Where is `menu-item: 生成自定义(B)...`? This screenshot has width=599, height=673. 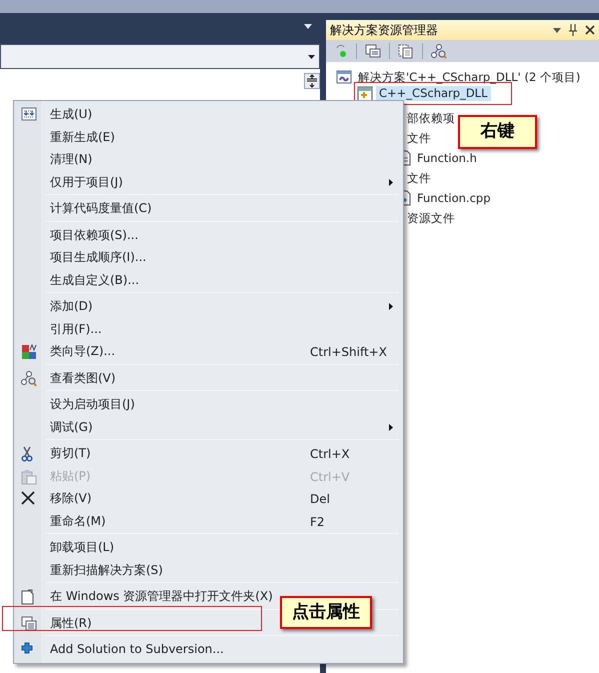
menu-item: 生成自定义(B)... is located at coordinates (95, 280).